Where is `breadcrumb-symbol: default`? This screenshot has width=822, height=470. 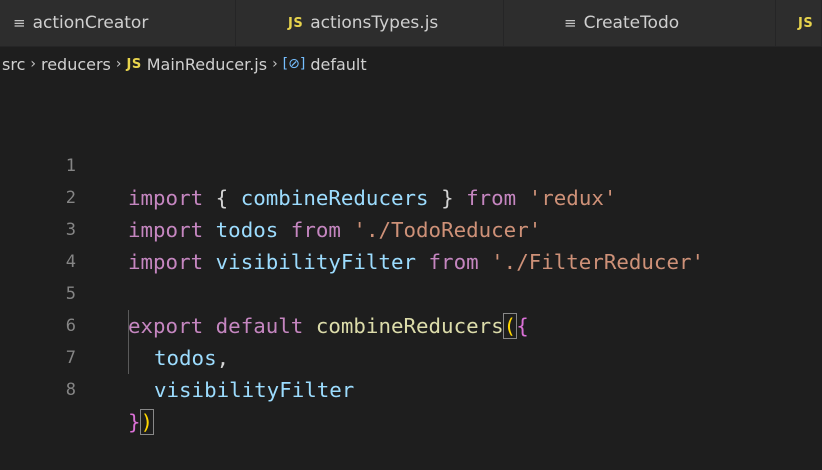
breadcrumb-symbol: default is located at coordinates (338, 64).